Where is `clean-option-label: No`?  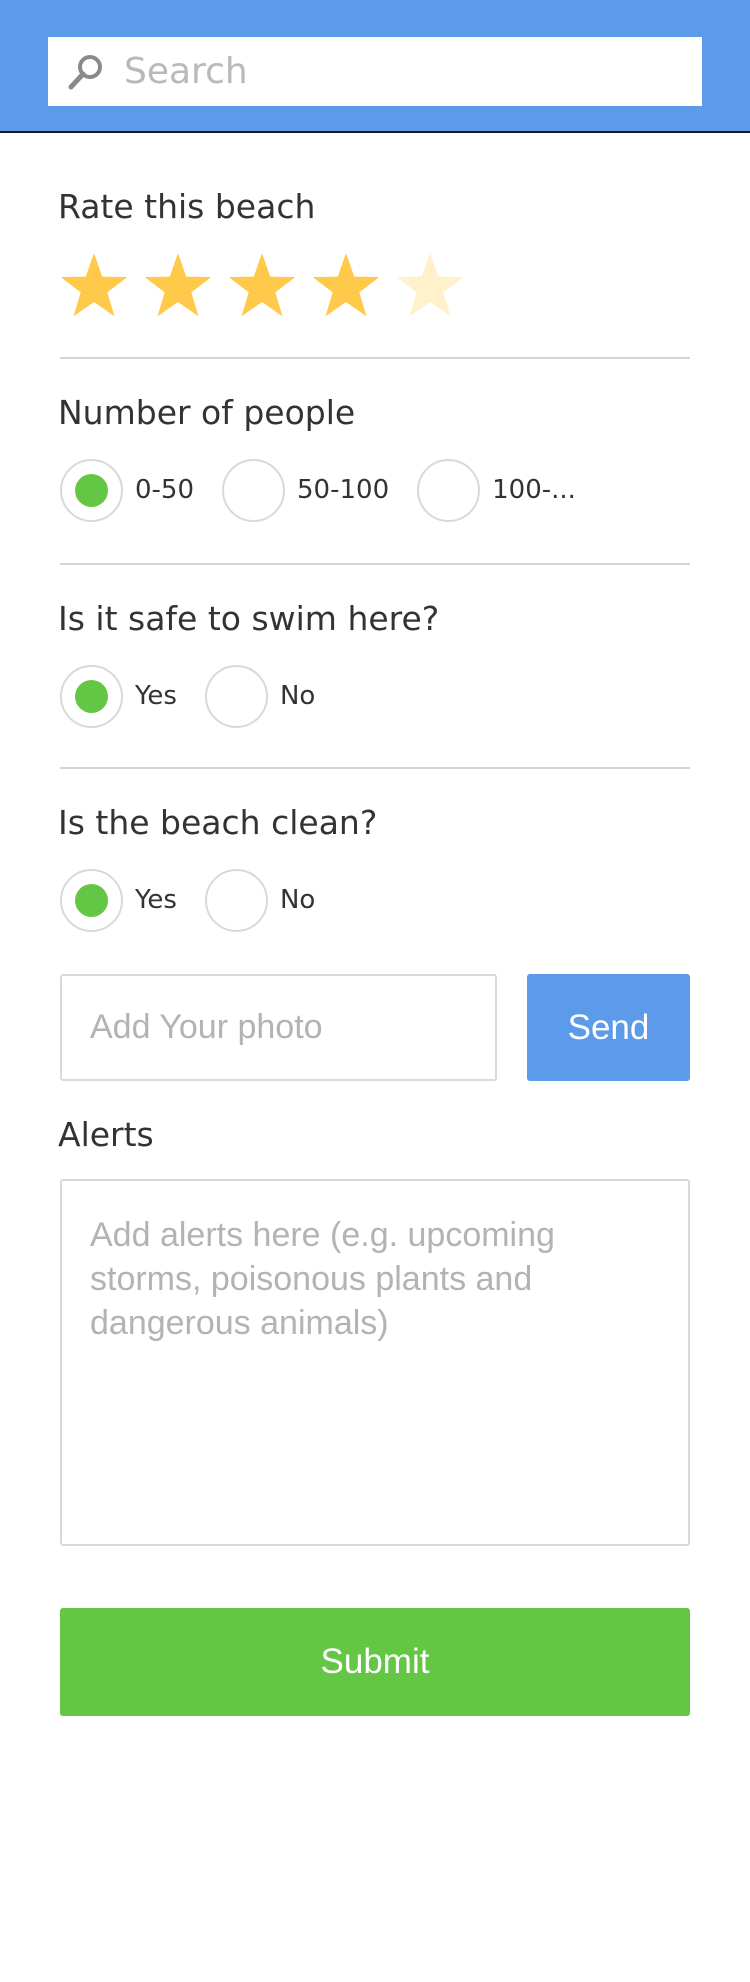 clean-option-label: No is located at coordinates (297, 900).